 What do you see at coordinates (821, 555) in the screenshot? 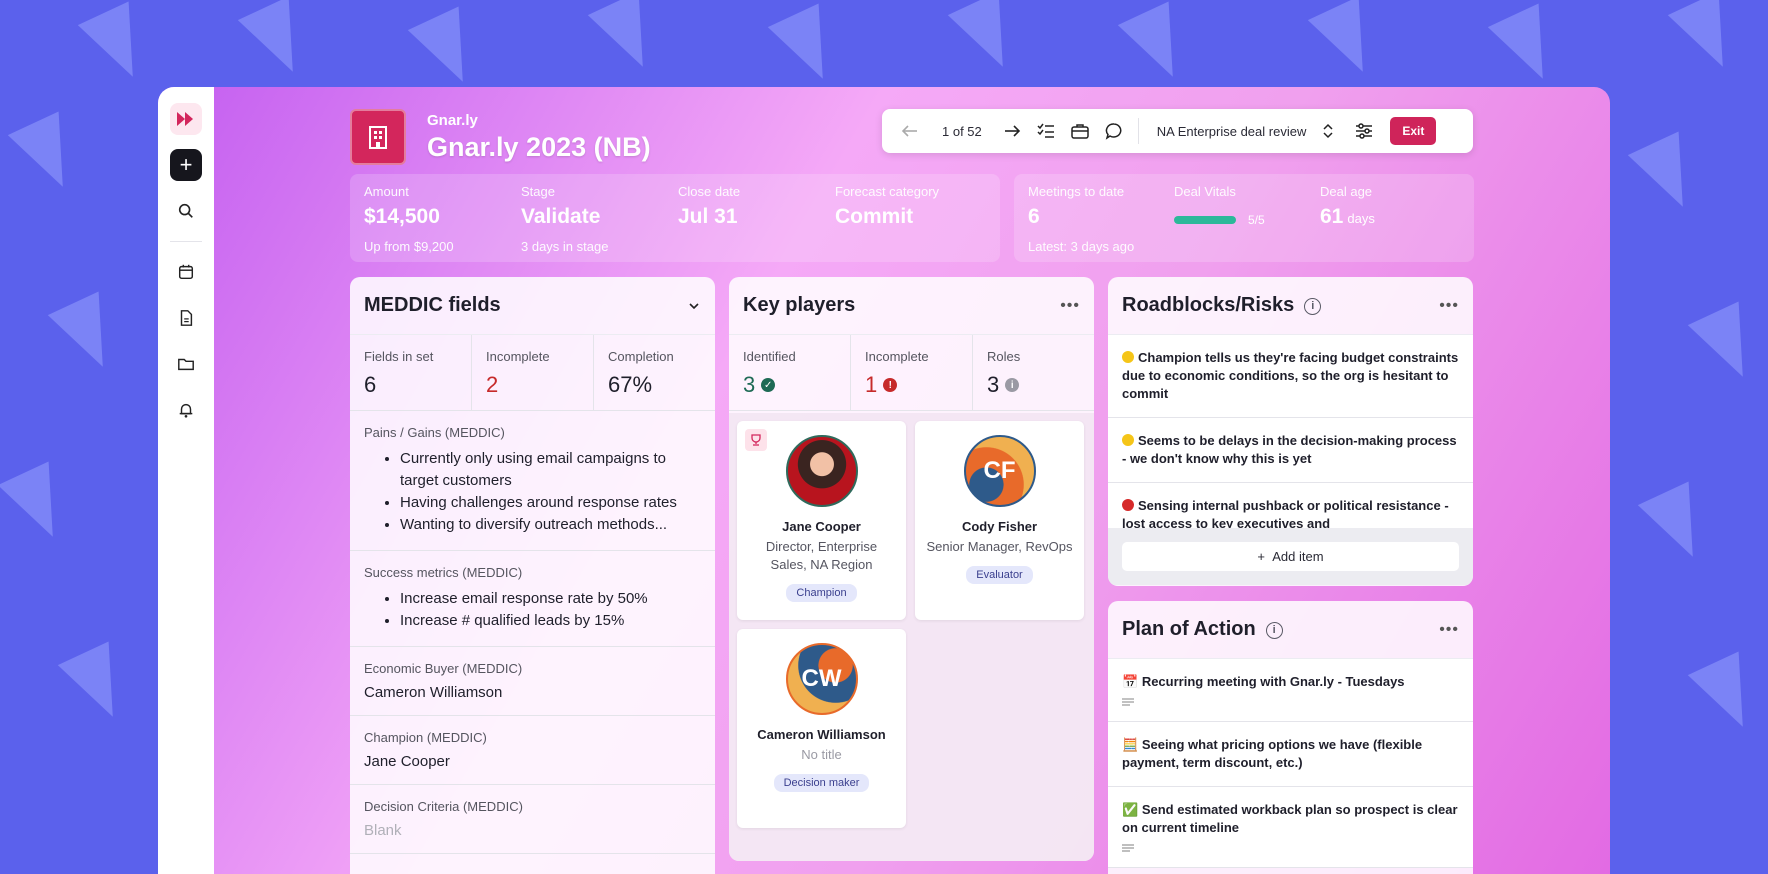
I see `player-title: Director, Enterprise Sales, NA Region` at bounding box center [821, 555].